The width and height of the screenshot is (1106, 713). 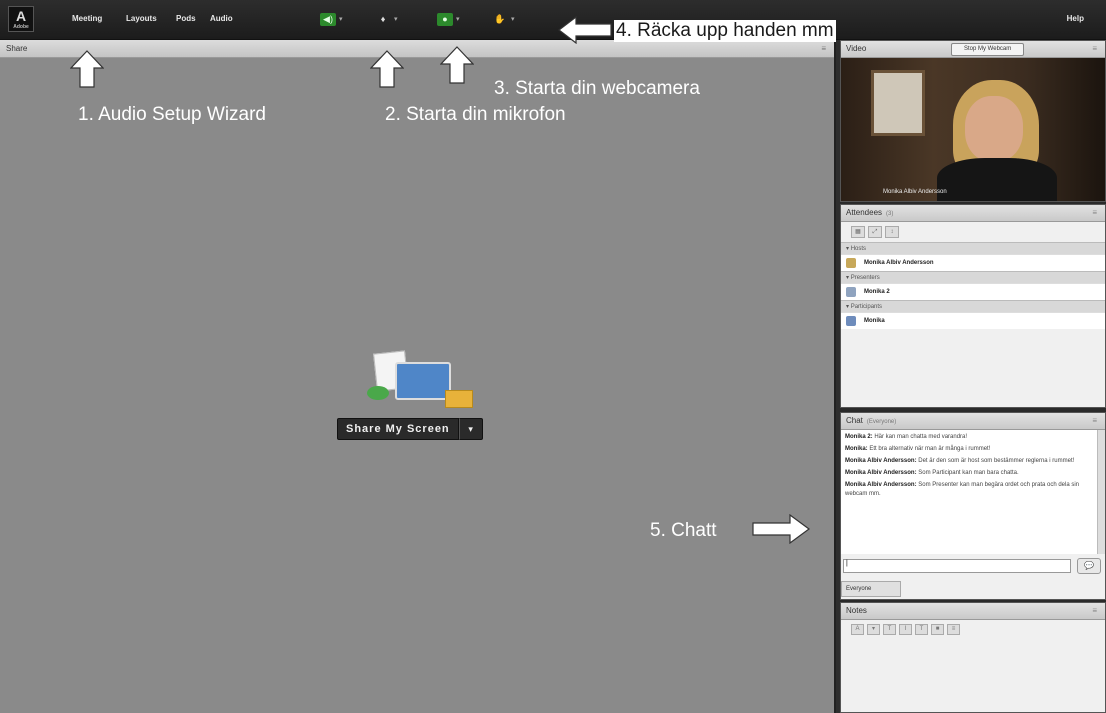 I want to click on underline-icon: T, so click(x=921, y=629).